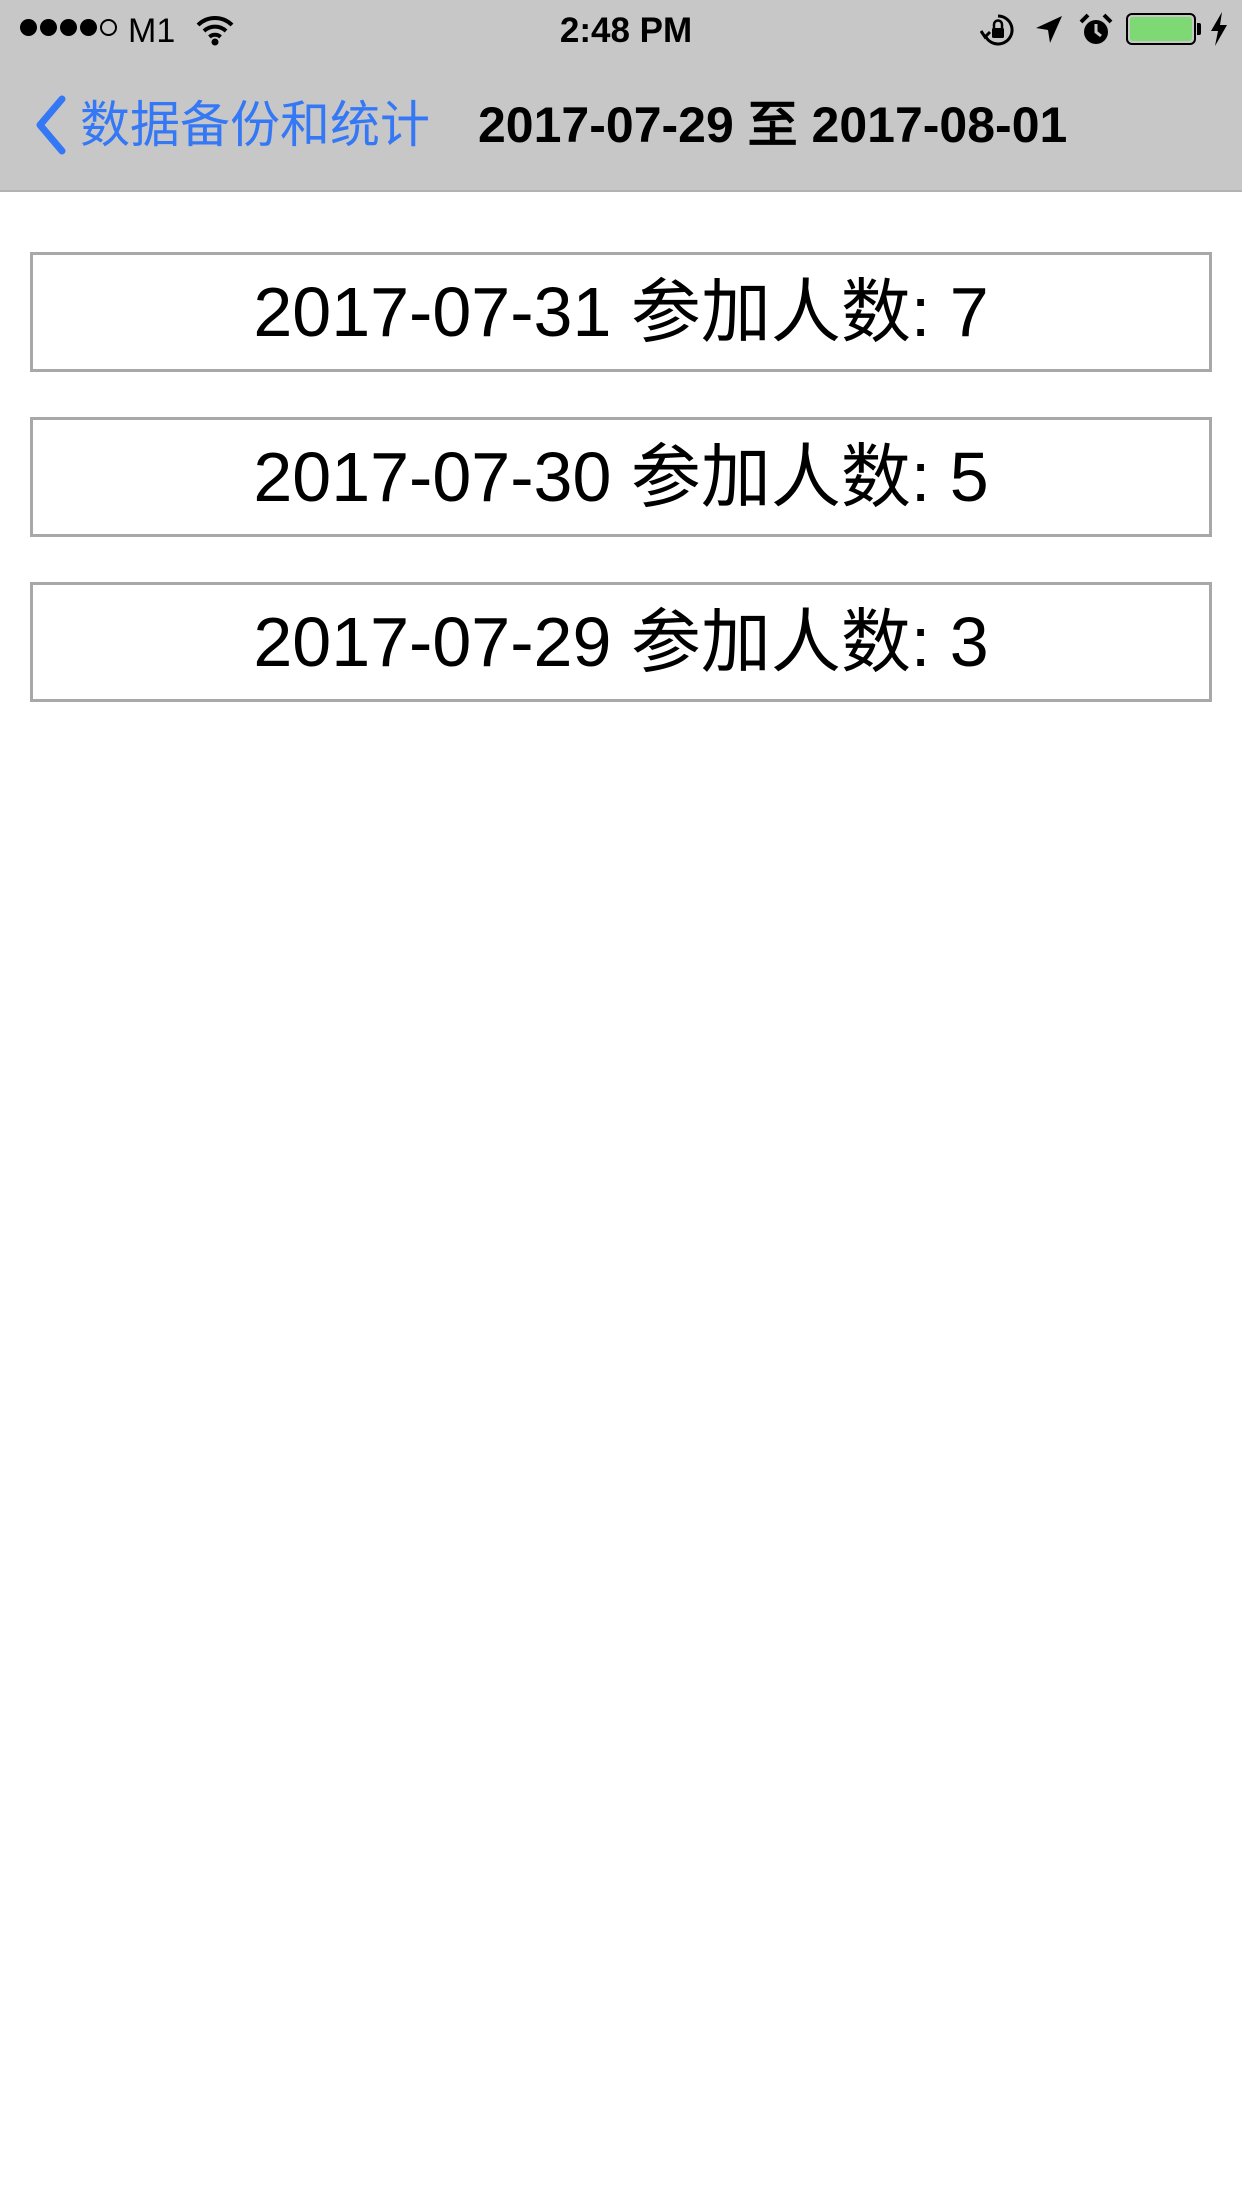 Image resolution: width=1242 pixels, height=2208 pixels. What do you see at coordinates (1049, 29) in the screenshot?
I see `location-arrow-icon` at bounding box center [1049, 29].